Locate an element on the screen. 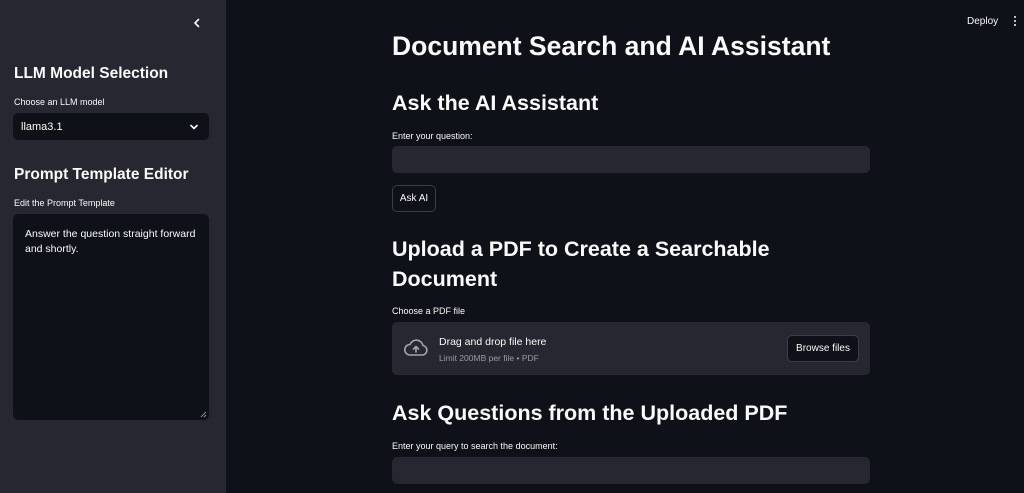 Image resolution: width=1024 pixels, height=493 pixels. question-input-label: Enter your question: is located at coordinates (432, 136).